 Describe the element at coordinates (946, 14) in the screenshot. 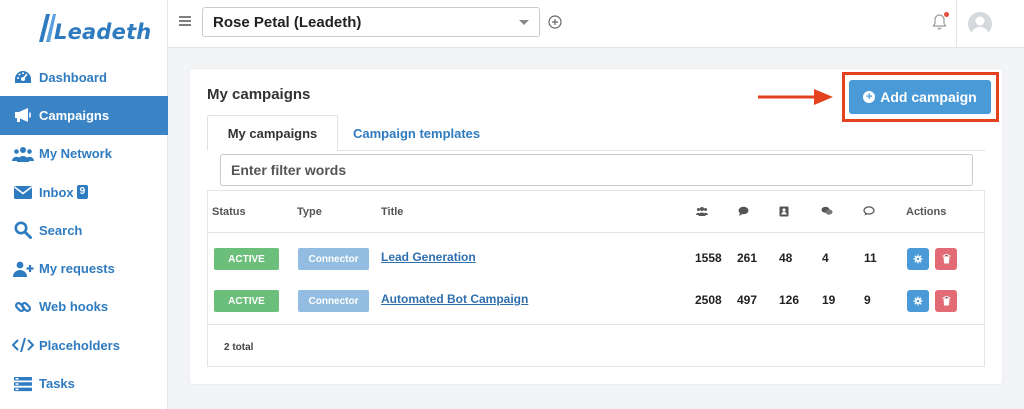

I see `notification-dot` at that location.